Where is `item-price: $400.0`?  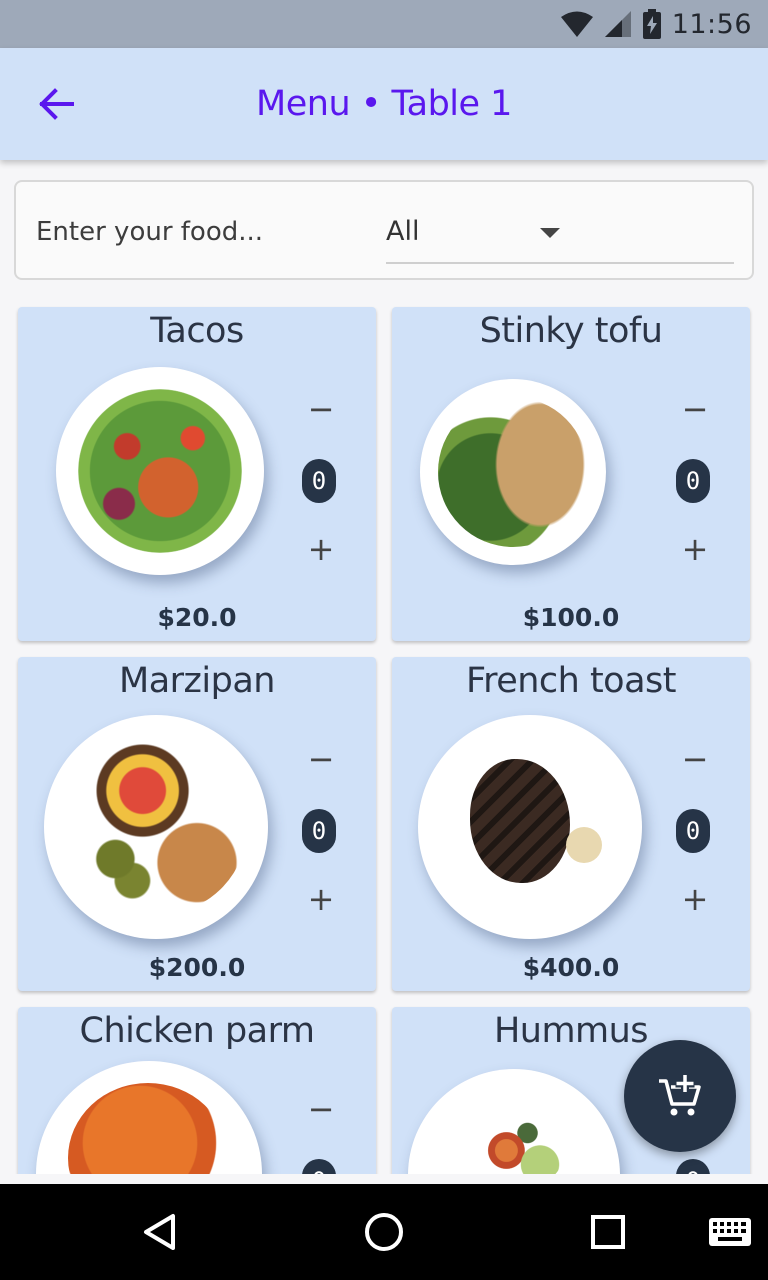 item-price: $400.0 is located at coordinates (571, 967).